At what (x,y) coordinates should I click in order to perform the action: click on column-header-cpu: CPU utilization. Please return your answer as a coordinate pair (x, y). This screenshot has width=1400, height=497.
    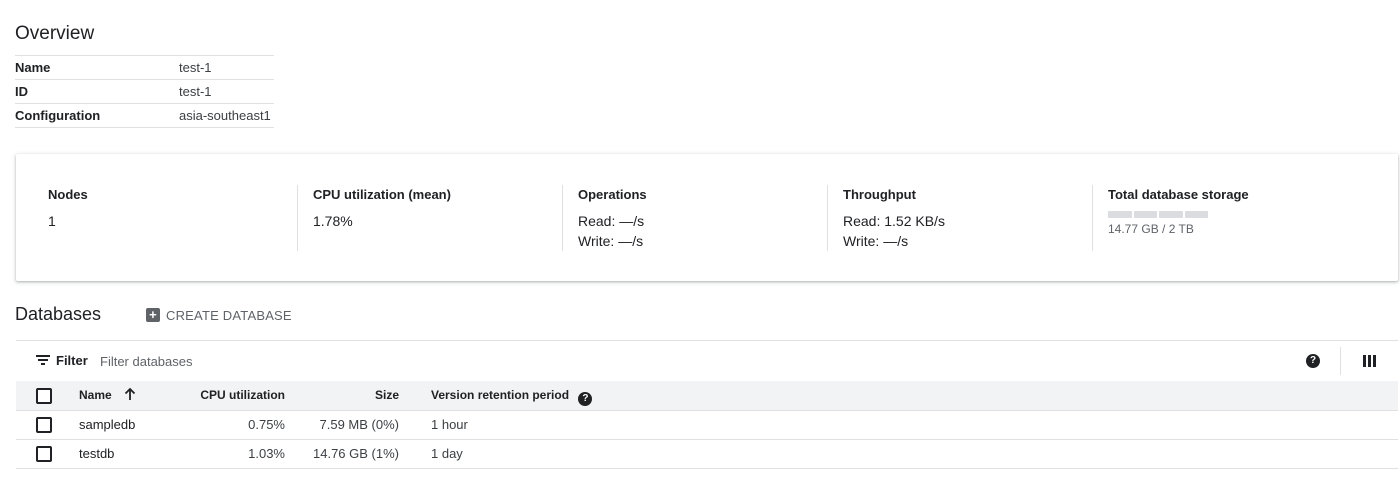
    Looking at the image, I should click on (230, 395).